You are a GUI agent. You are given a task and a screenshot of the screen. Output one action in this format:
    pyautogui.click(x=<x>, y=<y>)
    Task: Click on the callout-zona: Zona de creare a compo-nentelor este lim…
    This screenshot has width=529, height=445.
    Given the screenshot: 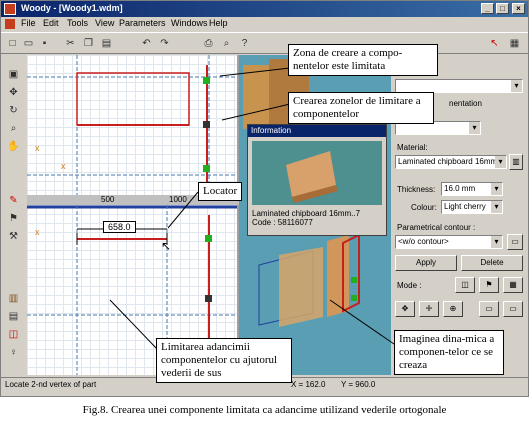 What is the action you would take?
    pyautogui.click(x=363, y=60)
    